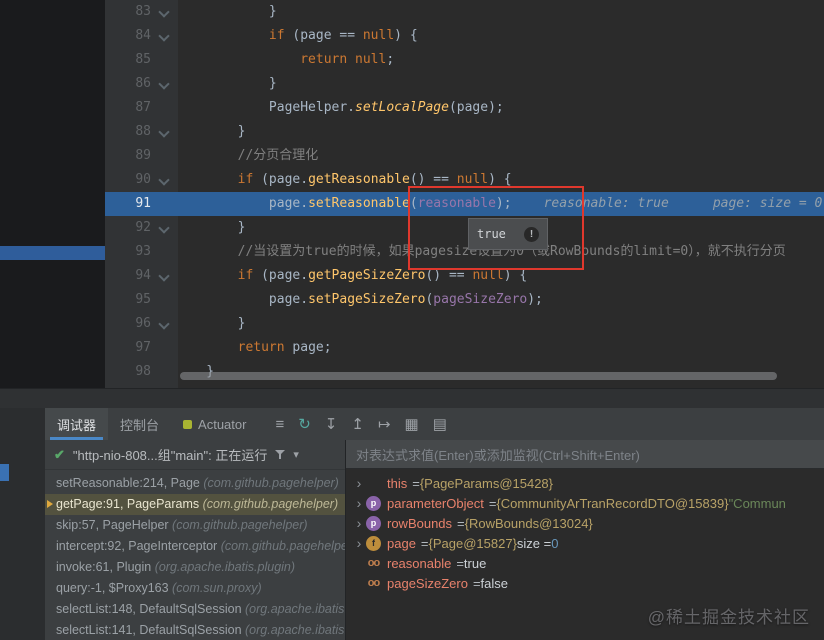 The image size is (824, 640). What do you see at coordinates (531, 234) in the screenshot?
I see `info-icon: !` at bounding box center [531, 234].